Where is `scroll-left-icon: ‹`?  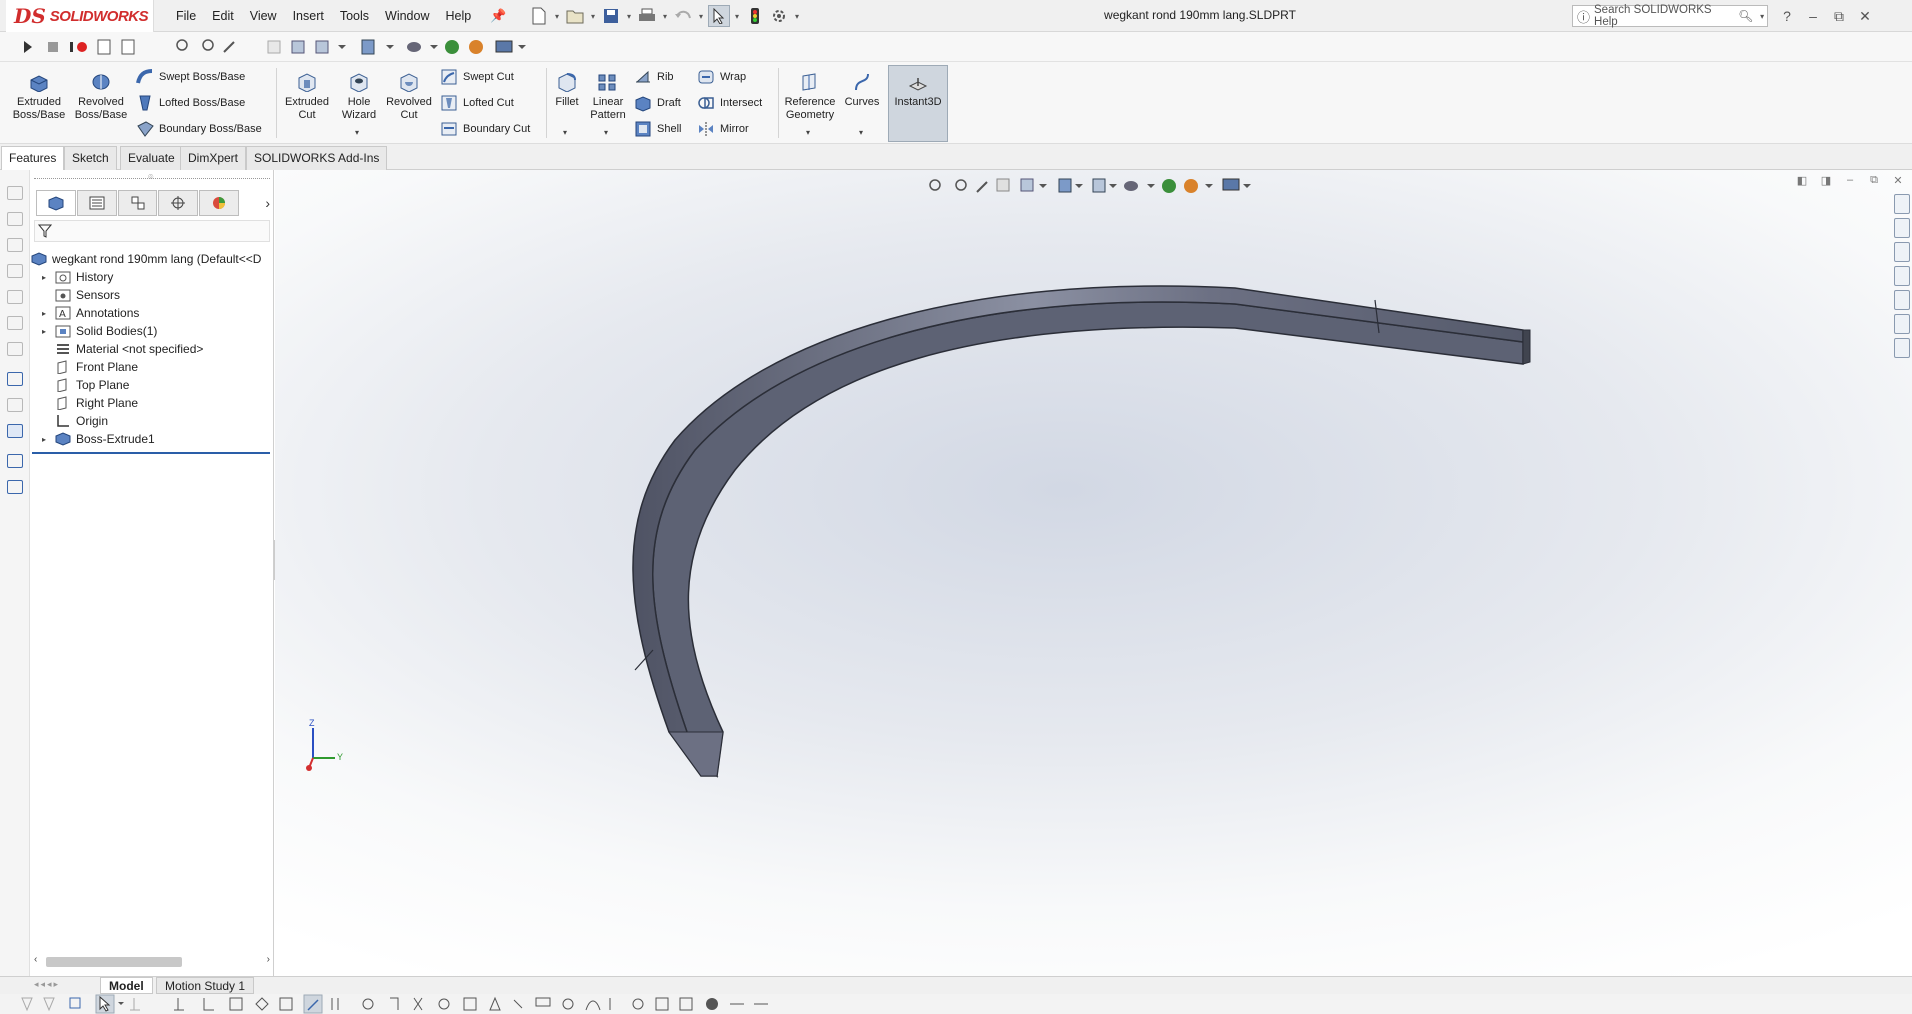 scroll-left-icon: ‹ is located at coordinates (35, 959).